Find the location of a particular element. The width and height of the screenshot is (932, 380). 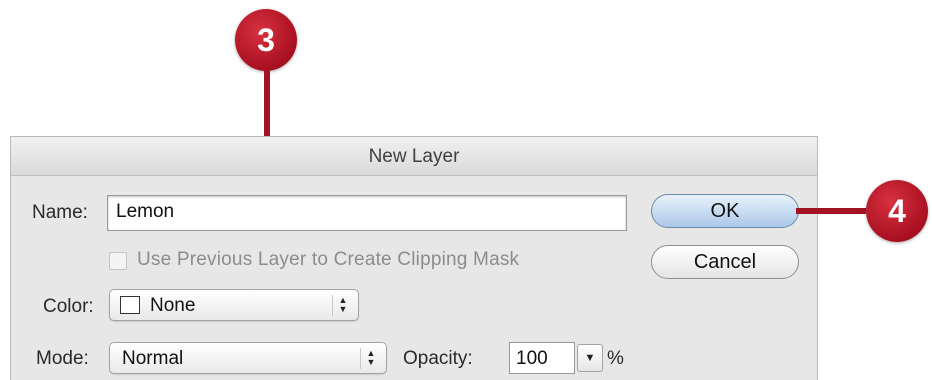

mode-value: Normal is located at coordinates (153, 358).